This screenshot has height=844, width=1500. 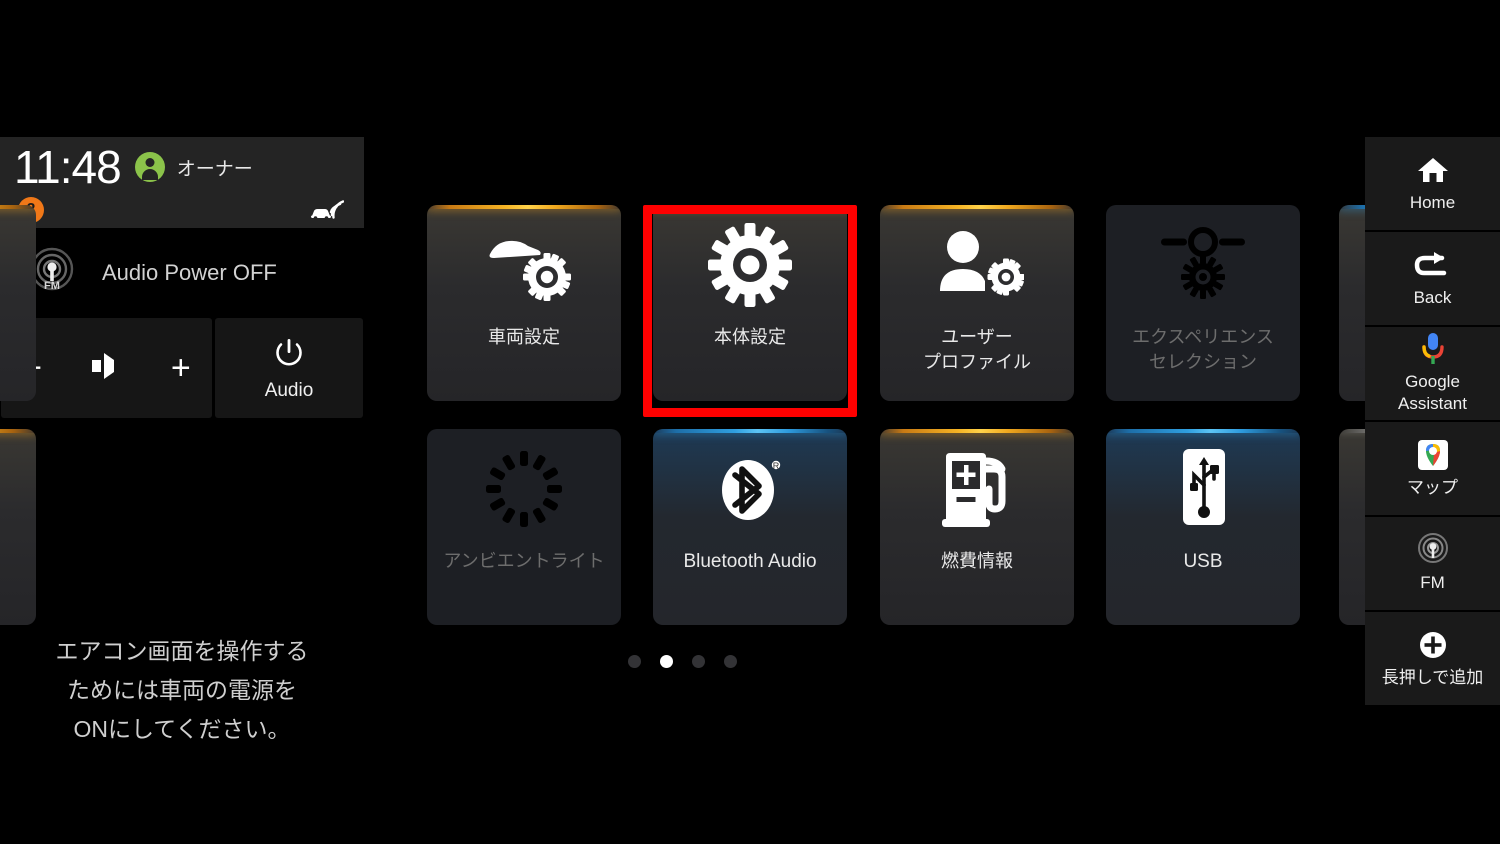 I want to click on tile-label: Bluetooth Audio, so click(x=750, y=561).